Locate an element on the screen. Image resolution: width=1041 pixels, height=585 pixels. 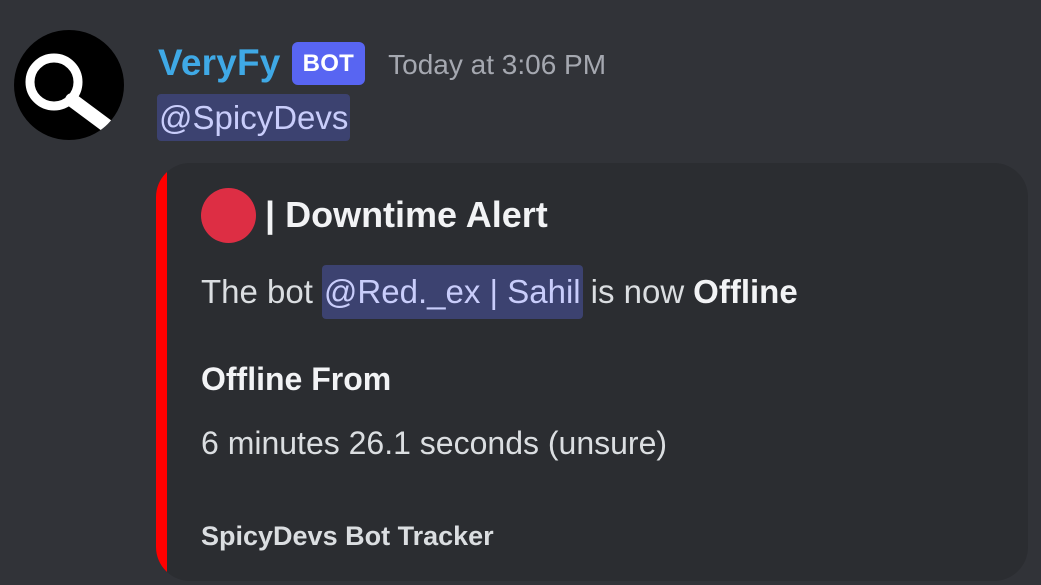
description-middle: is now is located at coordinates (637, 291).